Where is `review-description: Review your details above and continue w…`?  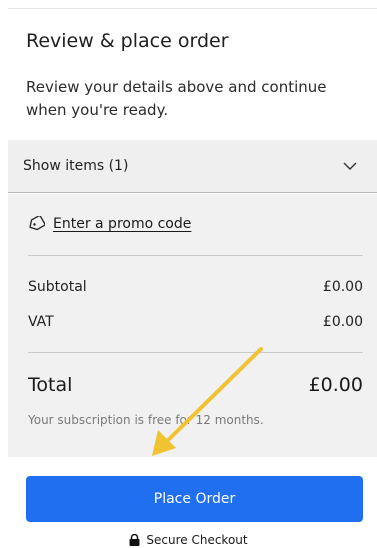 review-description: Review your details above and continue w… is located at coordinates (176, 98).